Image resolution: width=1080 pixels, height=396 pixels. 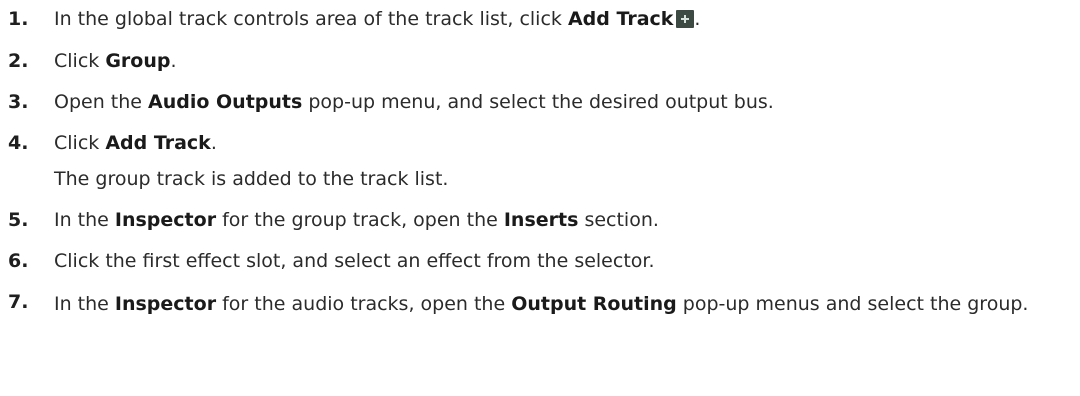 I want to click on step-text: Click Group., so click(x=115, y=61).